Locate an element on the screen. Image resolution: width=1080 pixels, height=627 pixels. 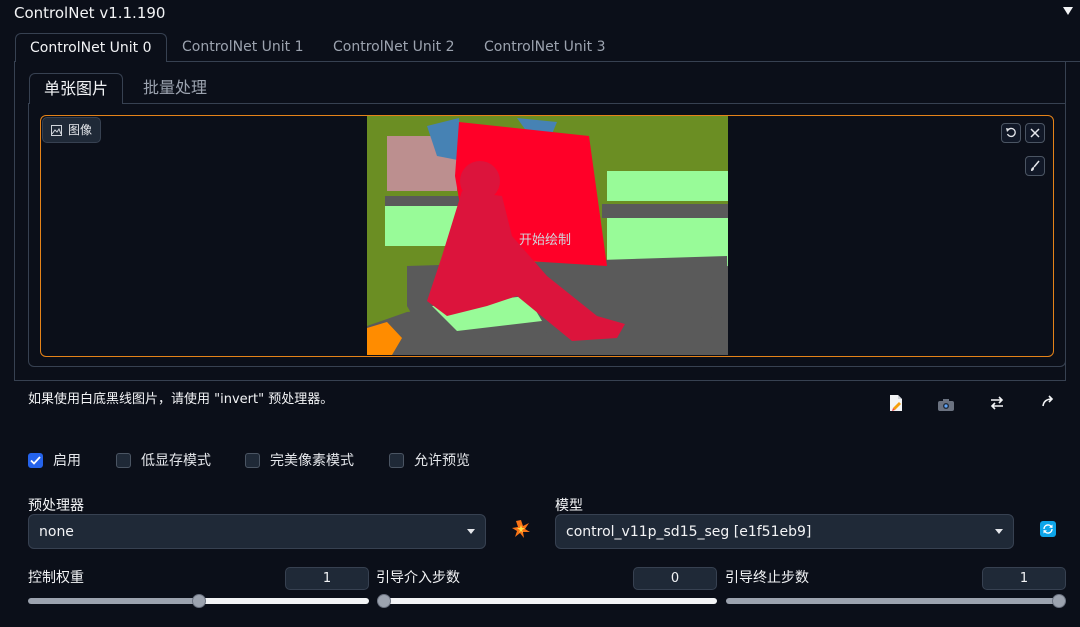
enable-checkbox: 启用 is located at coordinates (54, 460).